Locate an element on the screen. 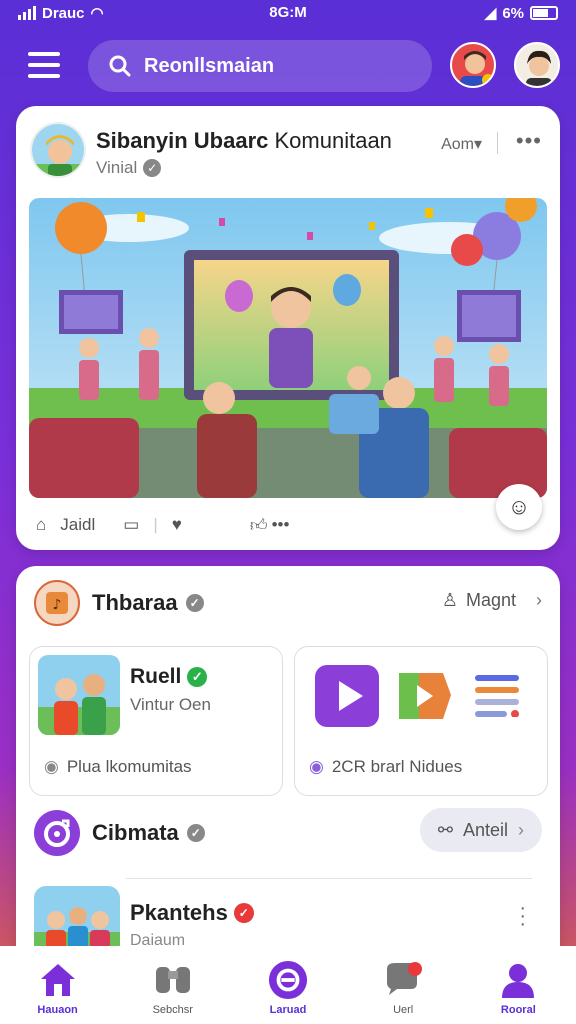  search-bar: Reonllsmaian is located at coordinates (260, 66).